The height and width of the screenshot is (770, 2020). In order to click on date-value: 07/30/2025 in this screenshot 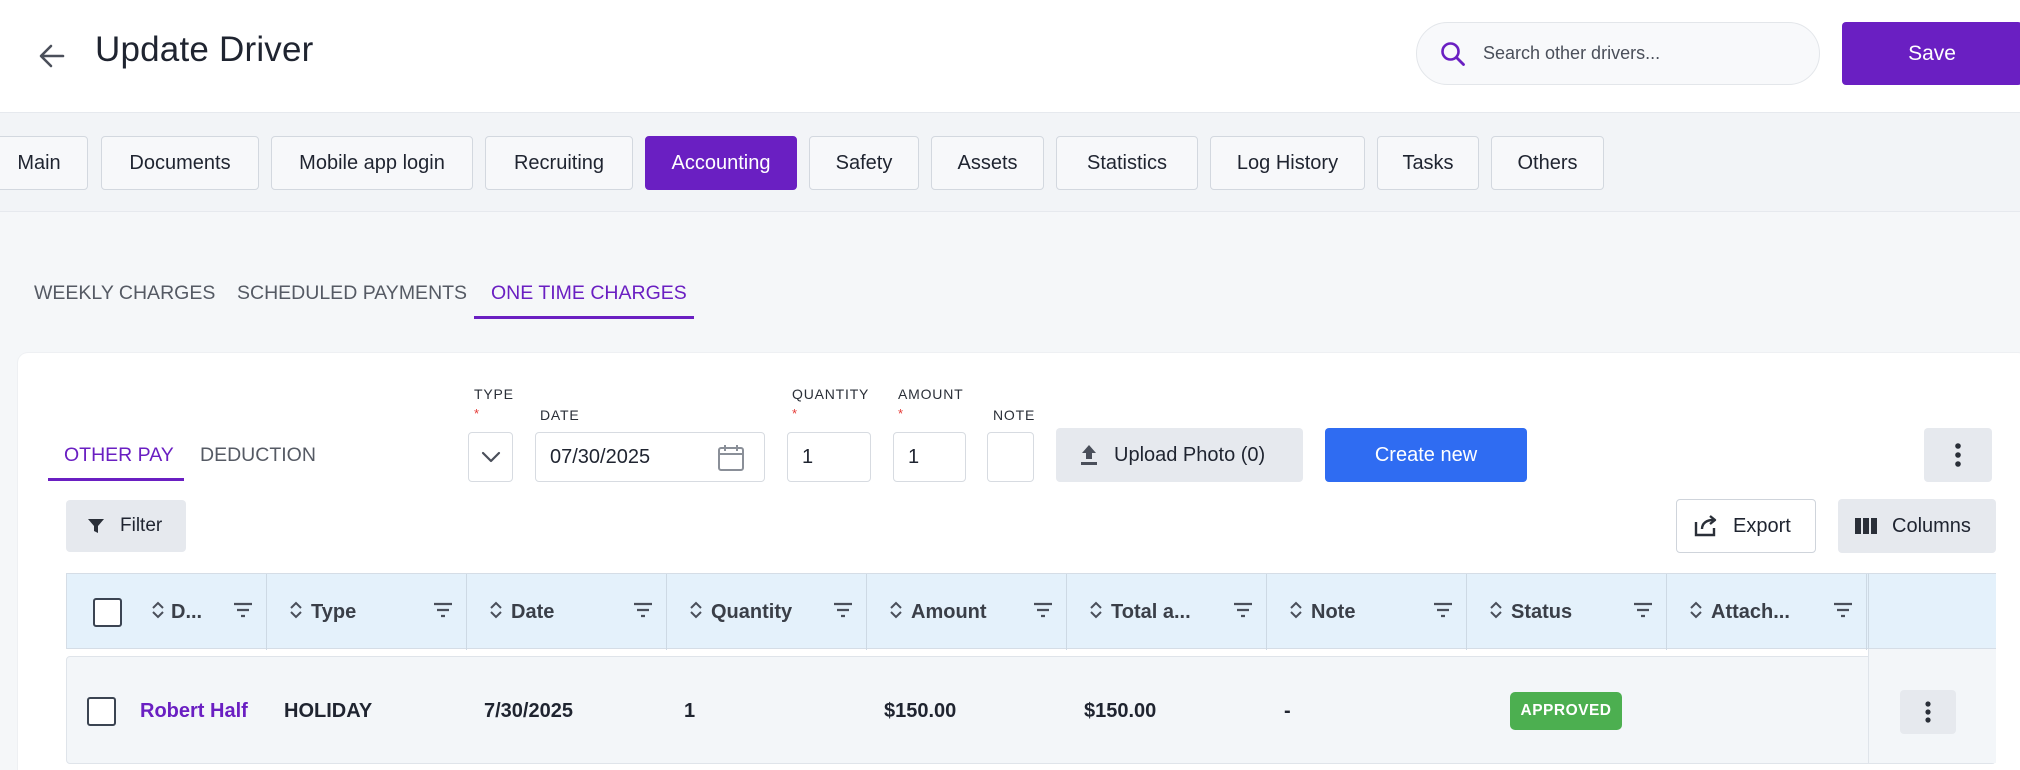, I will do `click(600, 456)`.